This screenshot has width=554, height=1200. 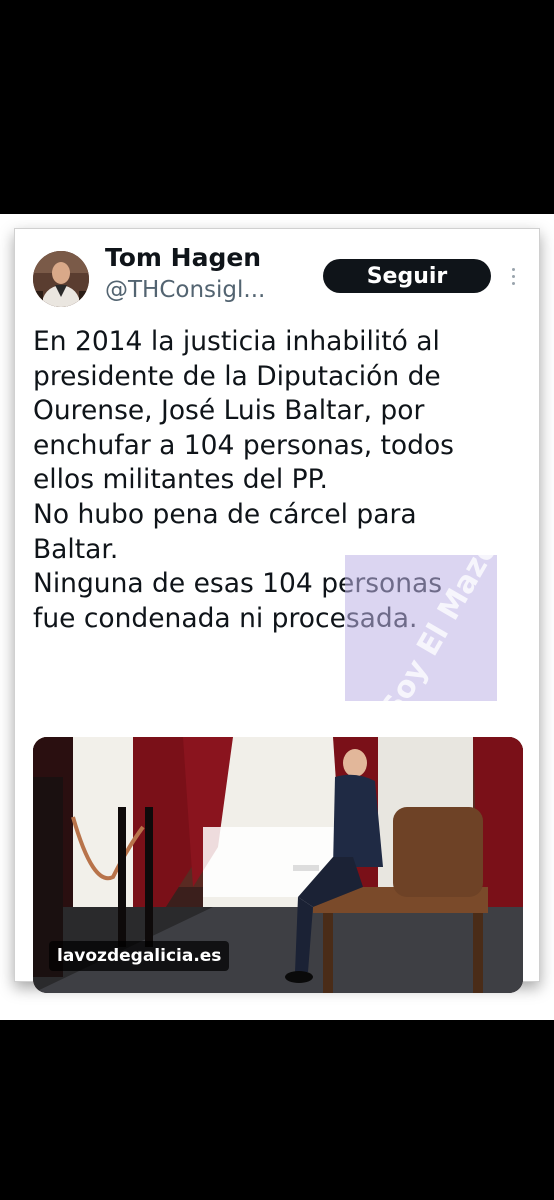 What do you see at coordinates (435, 628) in the screenshot?
I see `watermark-text: Soy El Mazo` at bounding box center [435, 628].